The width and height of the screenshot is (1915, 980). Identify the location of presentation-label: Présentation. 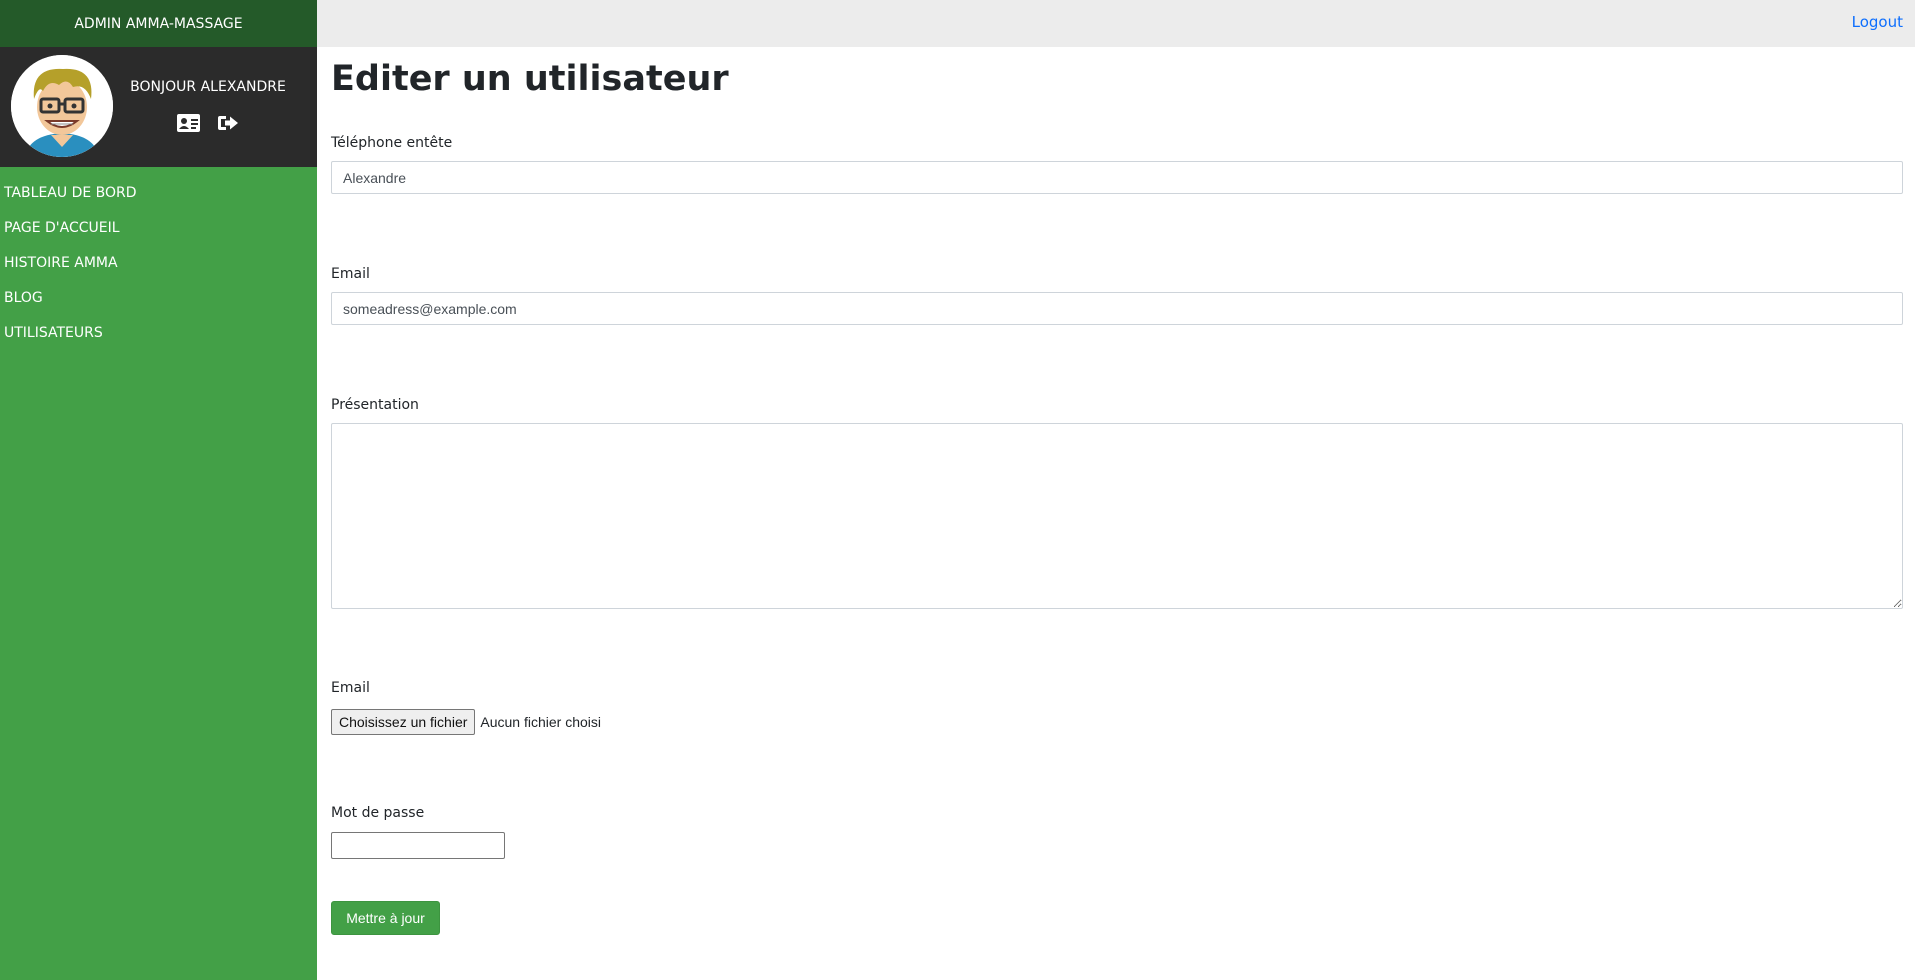
(375, 405).